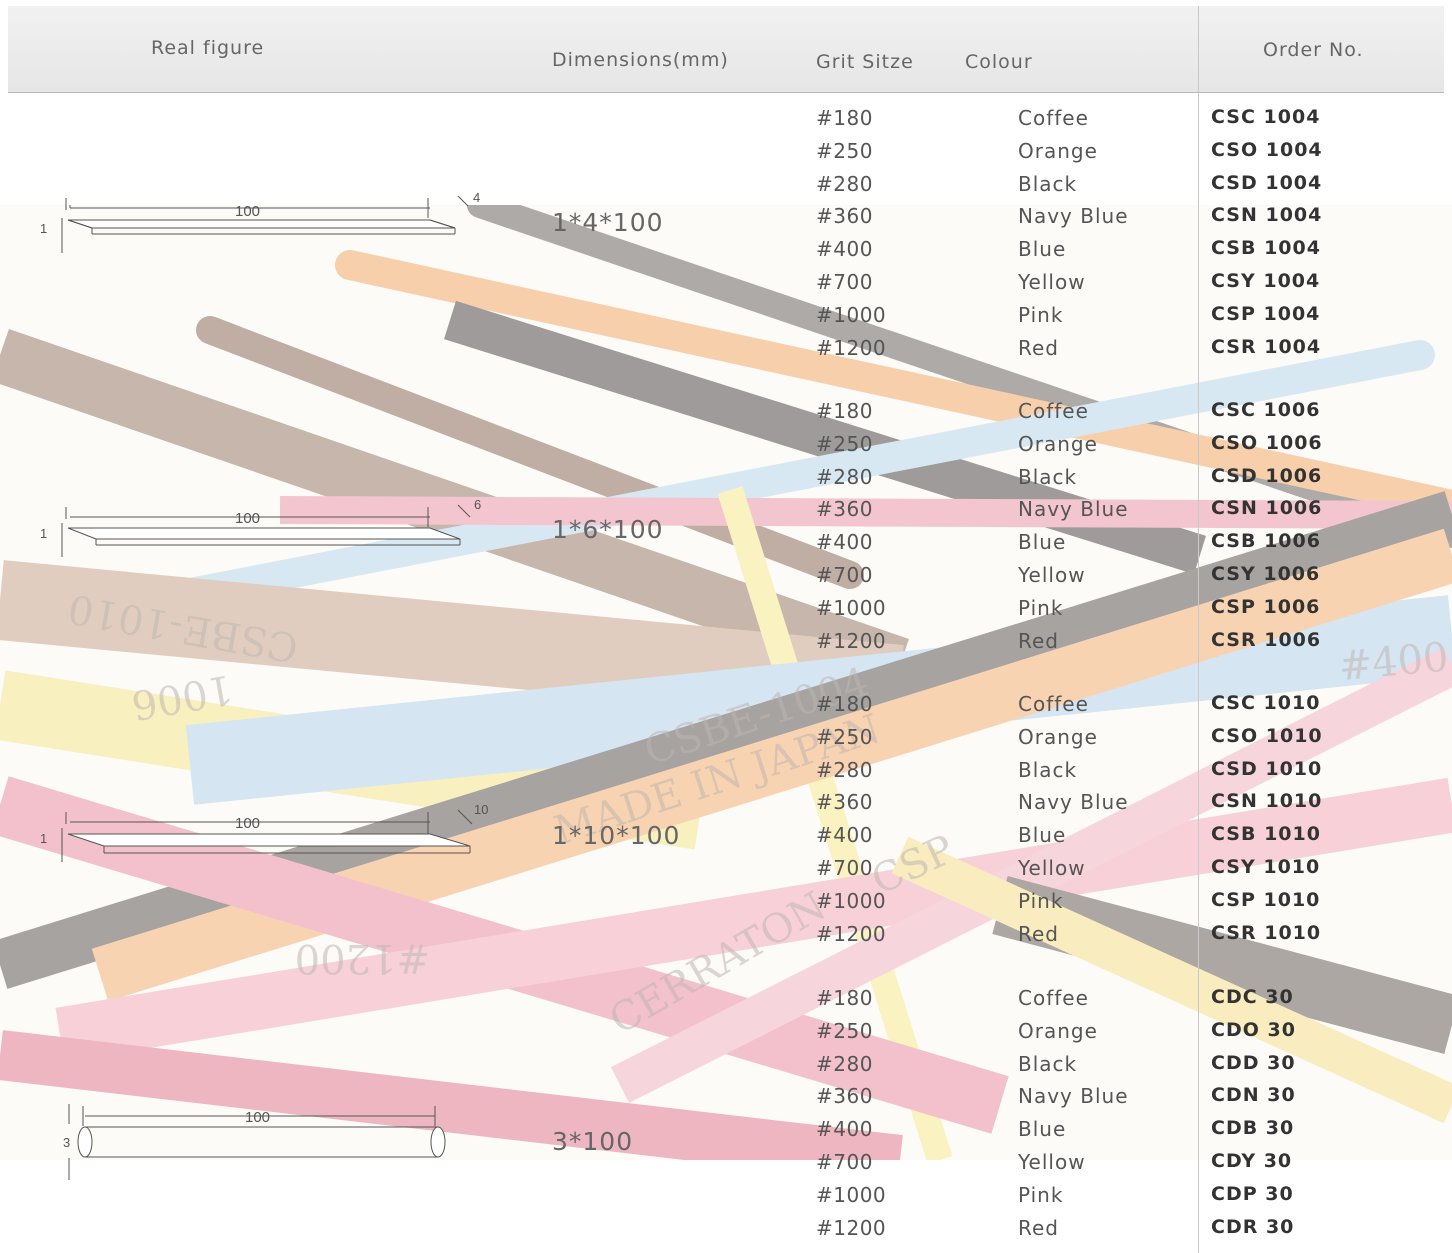  I want to click on order-number-cell: CDO 30, so click(1253, 1030).